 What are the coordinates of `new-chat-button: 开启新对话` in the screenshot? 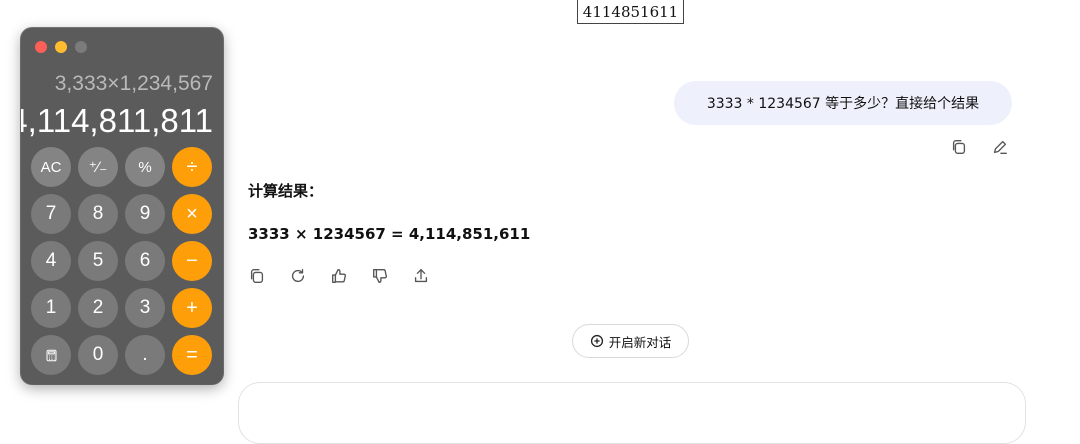 It's located at (630, 341).